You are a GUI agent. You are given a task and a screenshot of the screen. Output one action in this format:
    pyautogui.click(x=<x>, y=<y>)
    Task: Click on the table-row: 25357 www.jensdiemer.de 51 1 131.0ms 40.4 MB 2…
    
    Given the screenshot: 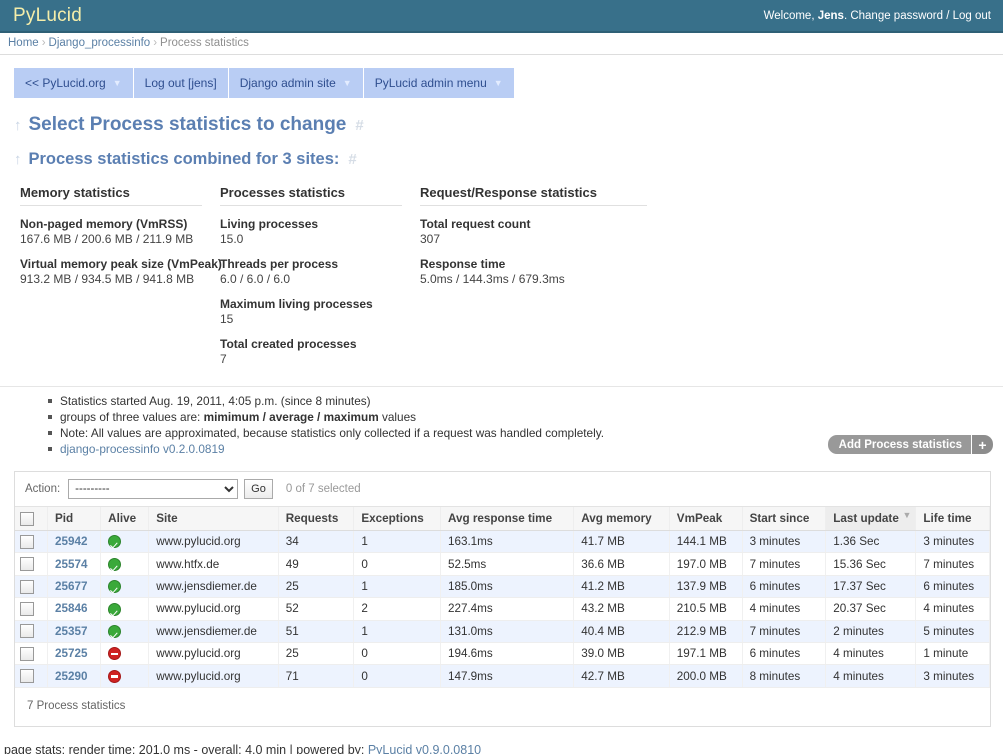 What is the action you would take?
    pyautogui.click(x=502, y=632)
    